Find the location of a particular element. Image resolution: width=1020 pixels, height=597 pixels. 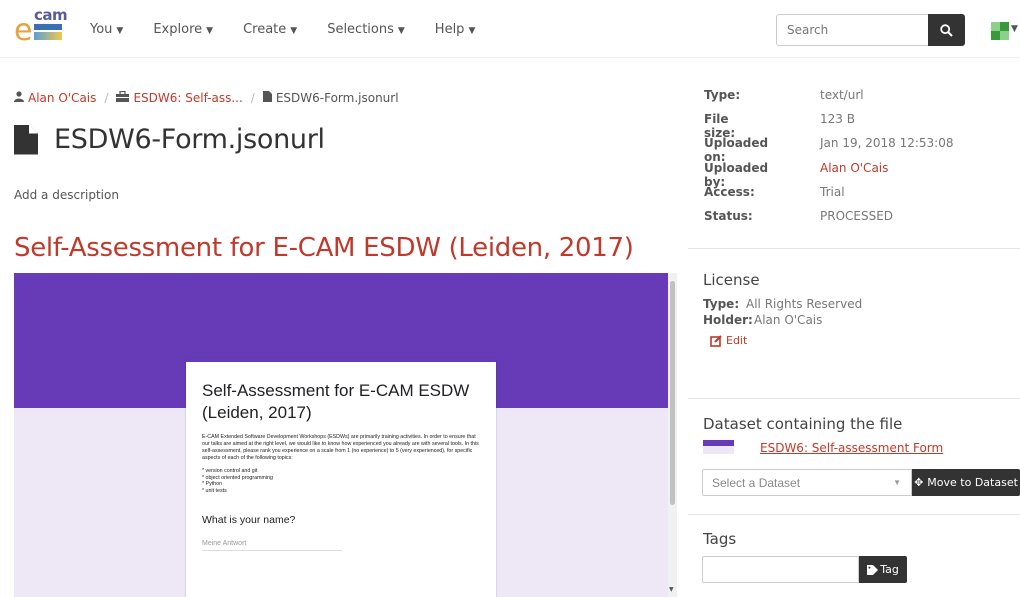

add-tag-button: Tag is located at coordinates (883, 569).